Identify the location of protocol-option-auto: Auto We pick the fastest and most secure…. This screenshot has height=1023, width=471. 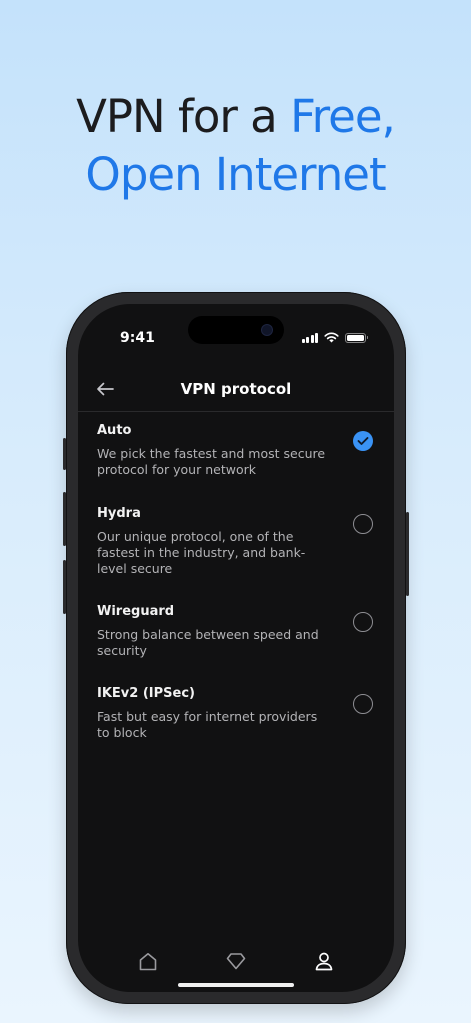
(236, 450).